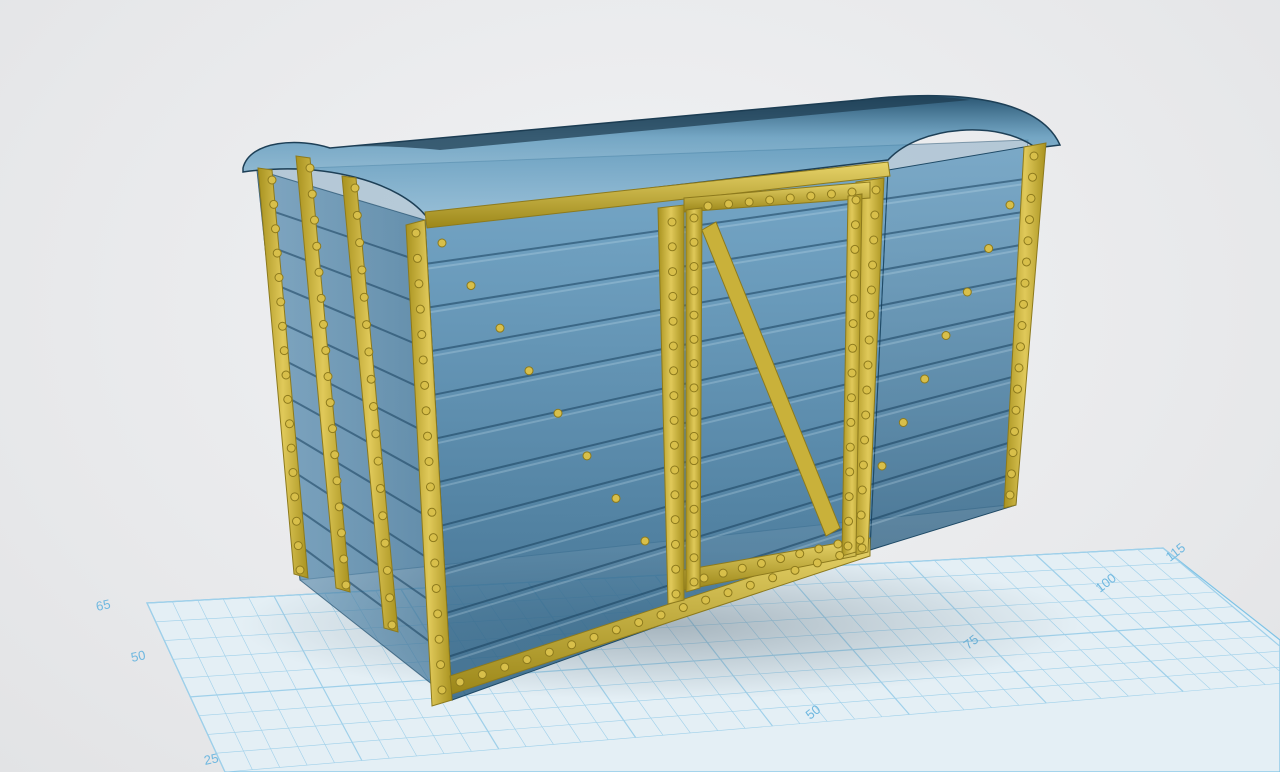  I want to click on grid-label-left-2: 25, so click(211, 759).